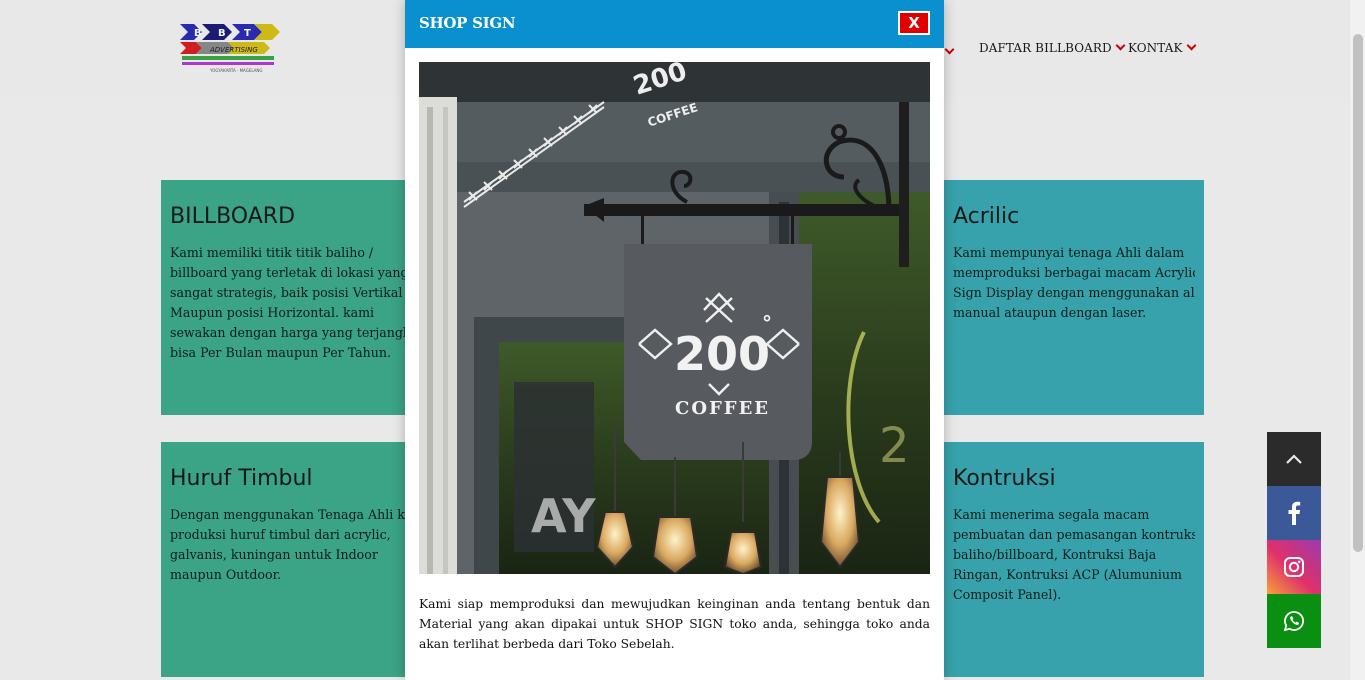  Describe the element at coordinates (914, 23) in the screenshot. I see `close-button: X` at that location.